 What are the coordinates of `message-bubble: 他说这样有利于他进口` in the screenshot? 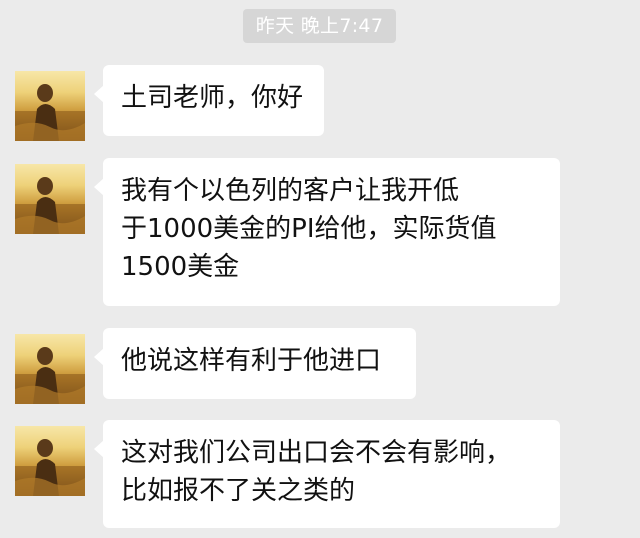 It's located at (255, 363).